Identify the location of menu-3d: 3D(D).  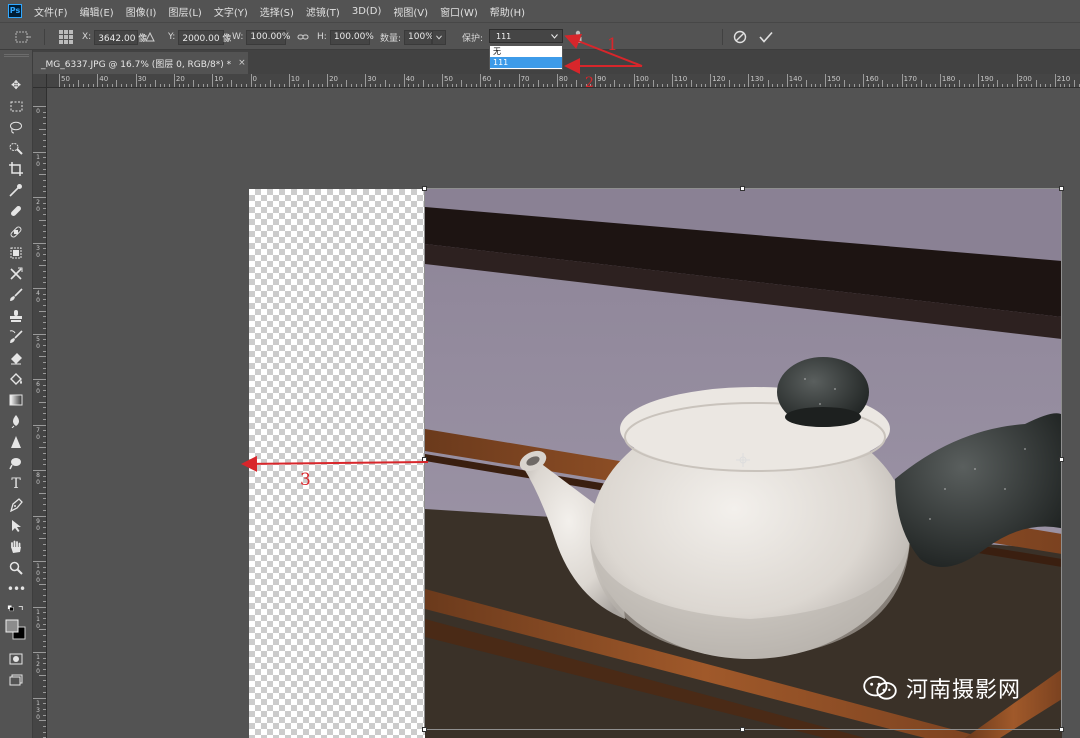
(367, 11).